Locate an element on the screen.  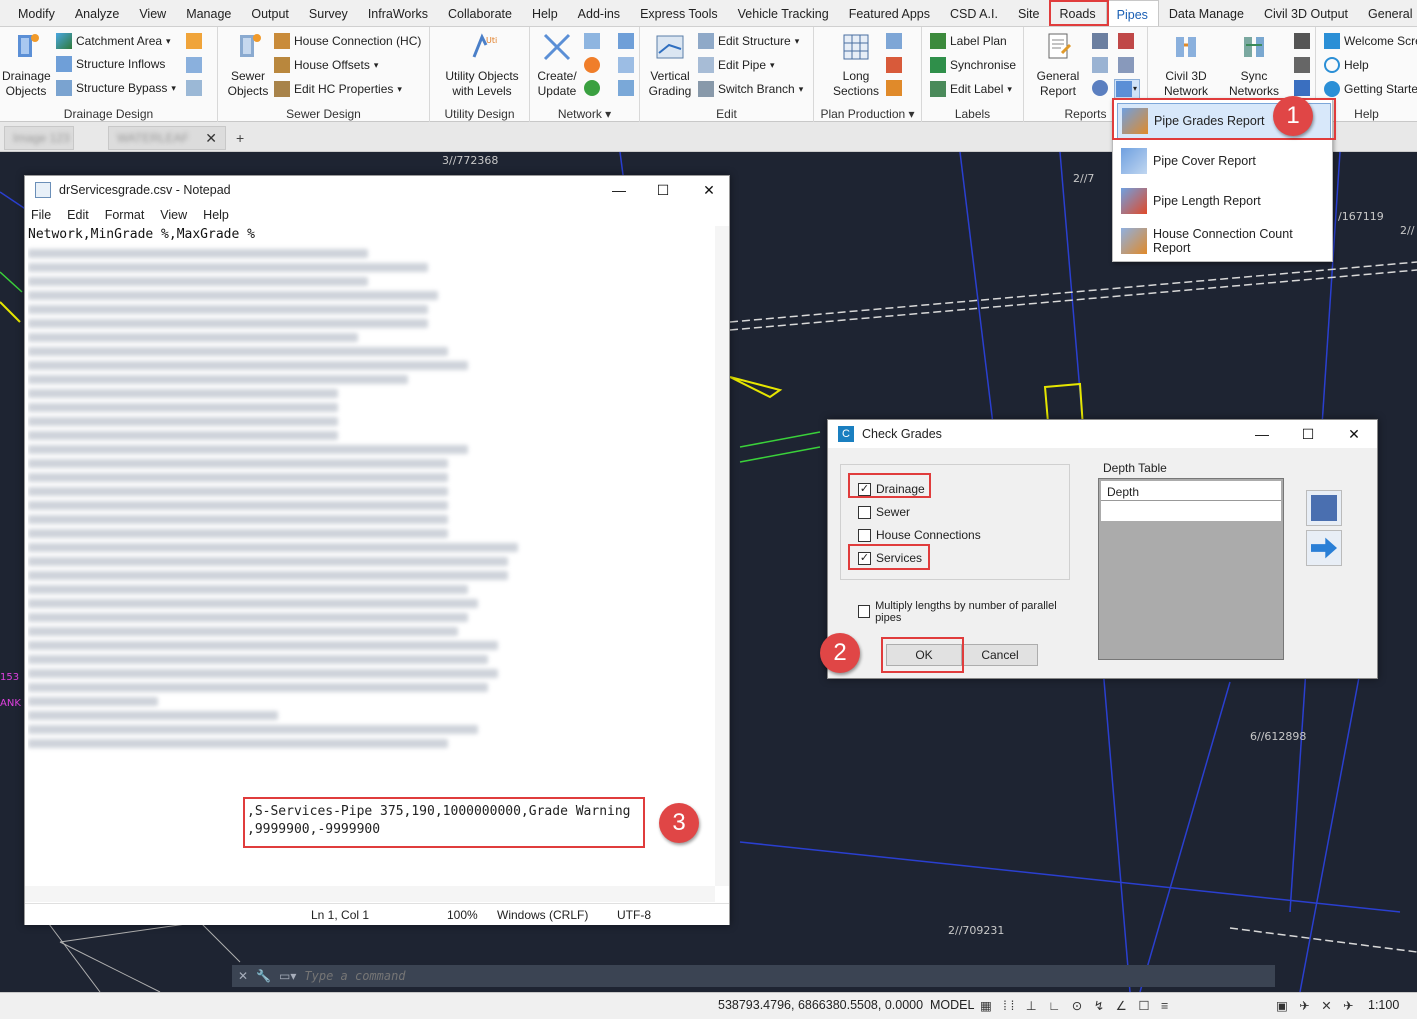
menu-view: View is located at coordinates (173, 215).